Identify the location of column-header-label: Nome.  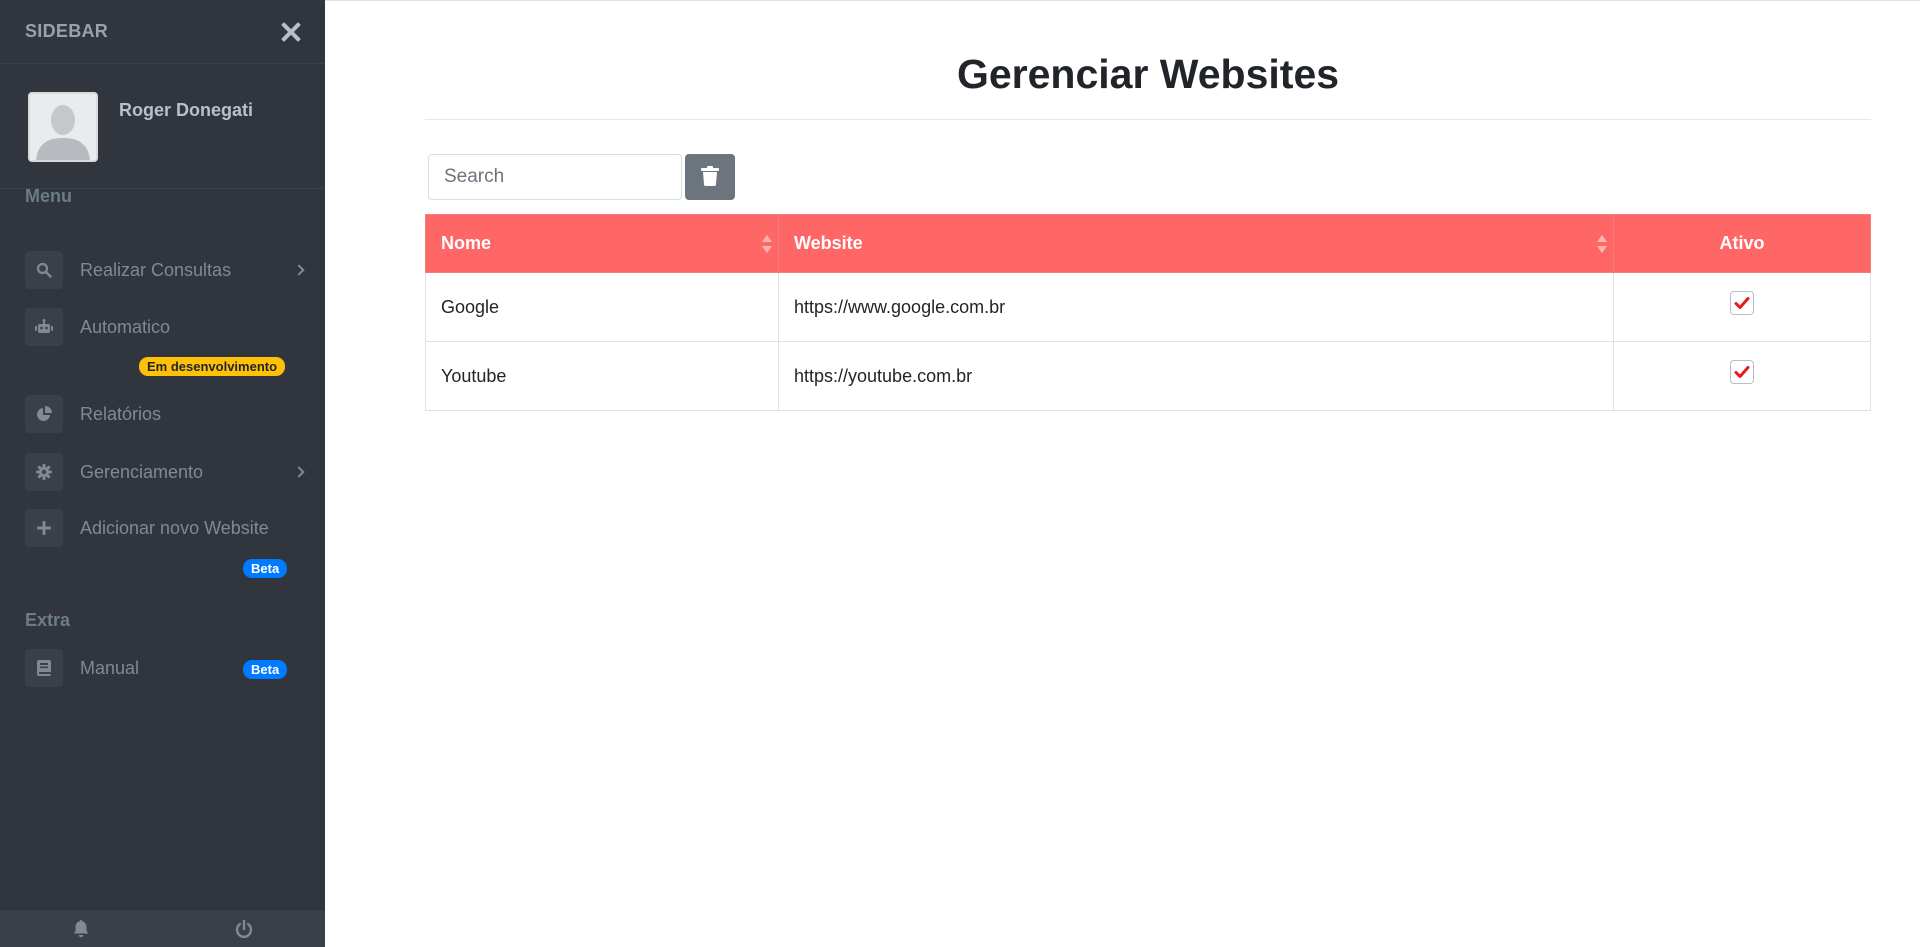
(466, 243).